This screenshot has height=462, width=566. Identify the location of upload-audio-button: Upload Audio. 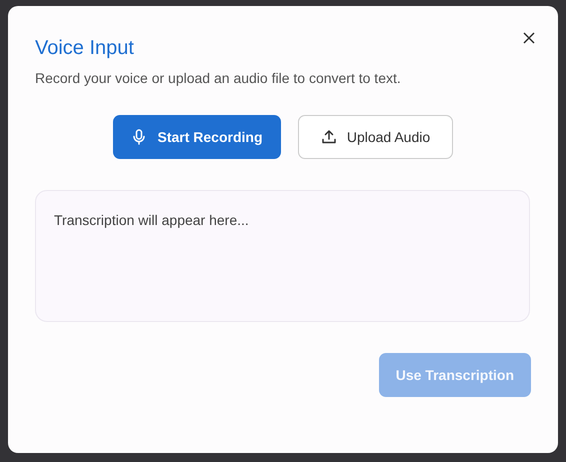
(375, 137).